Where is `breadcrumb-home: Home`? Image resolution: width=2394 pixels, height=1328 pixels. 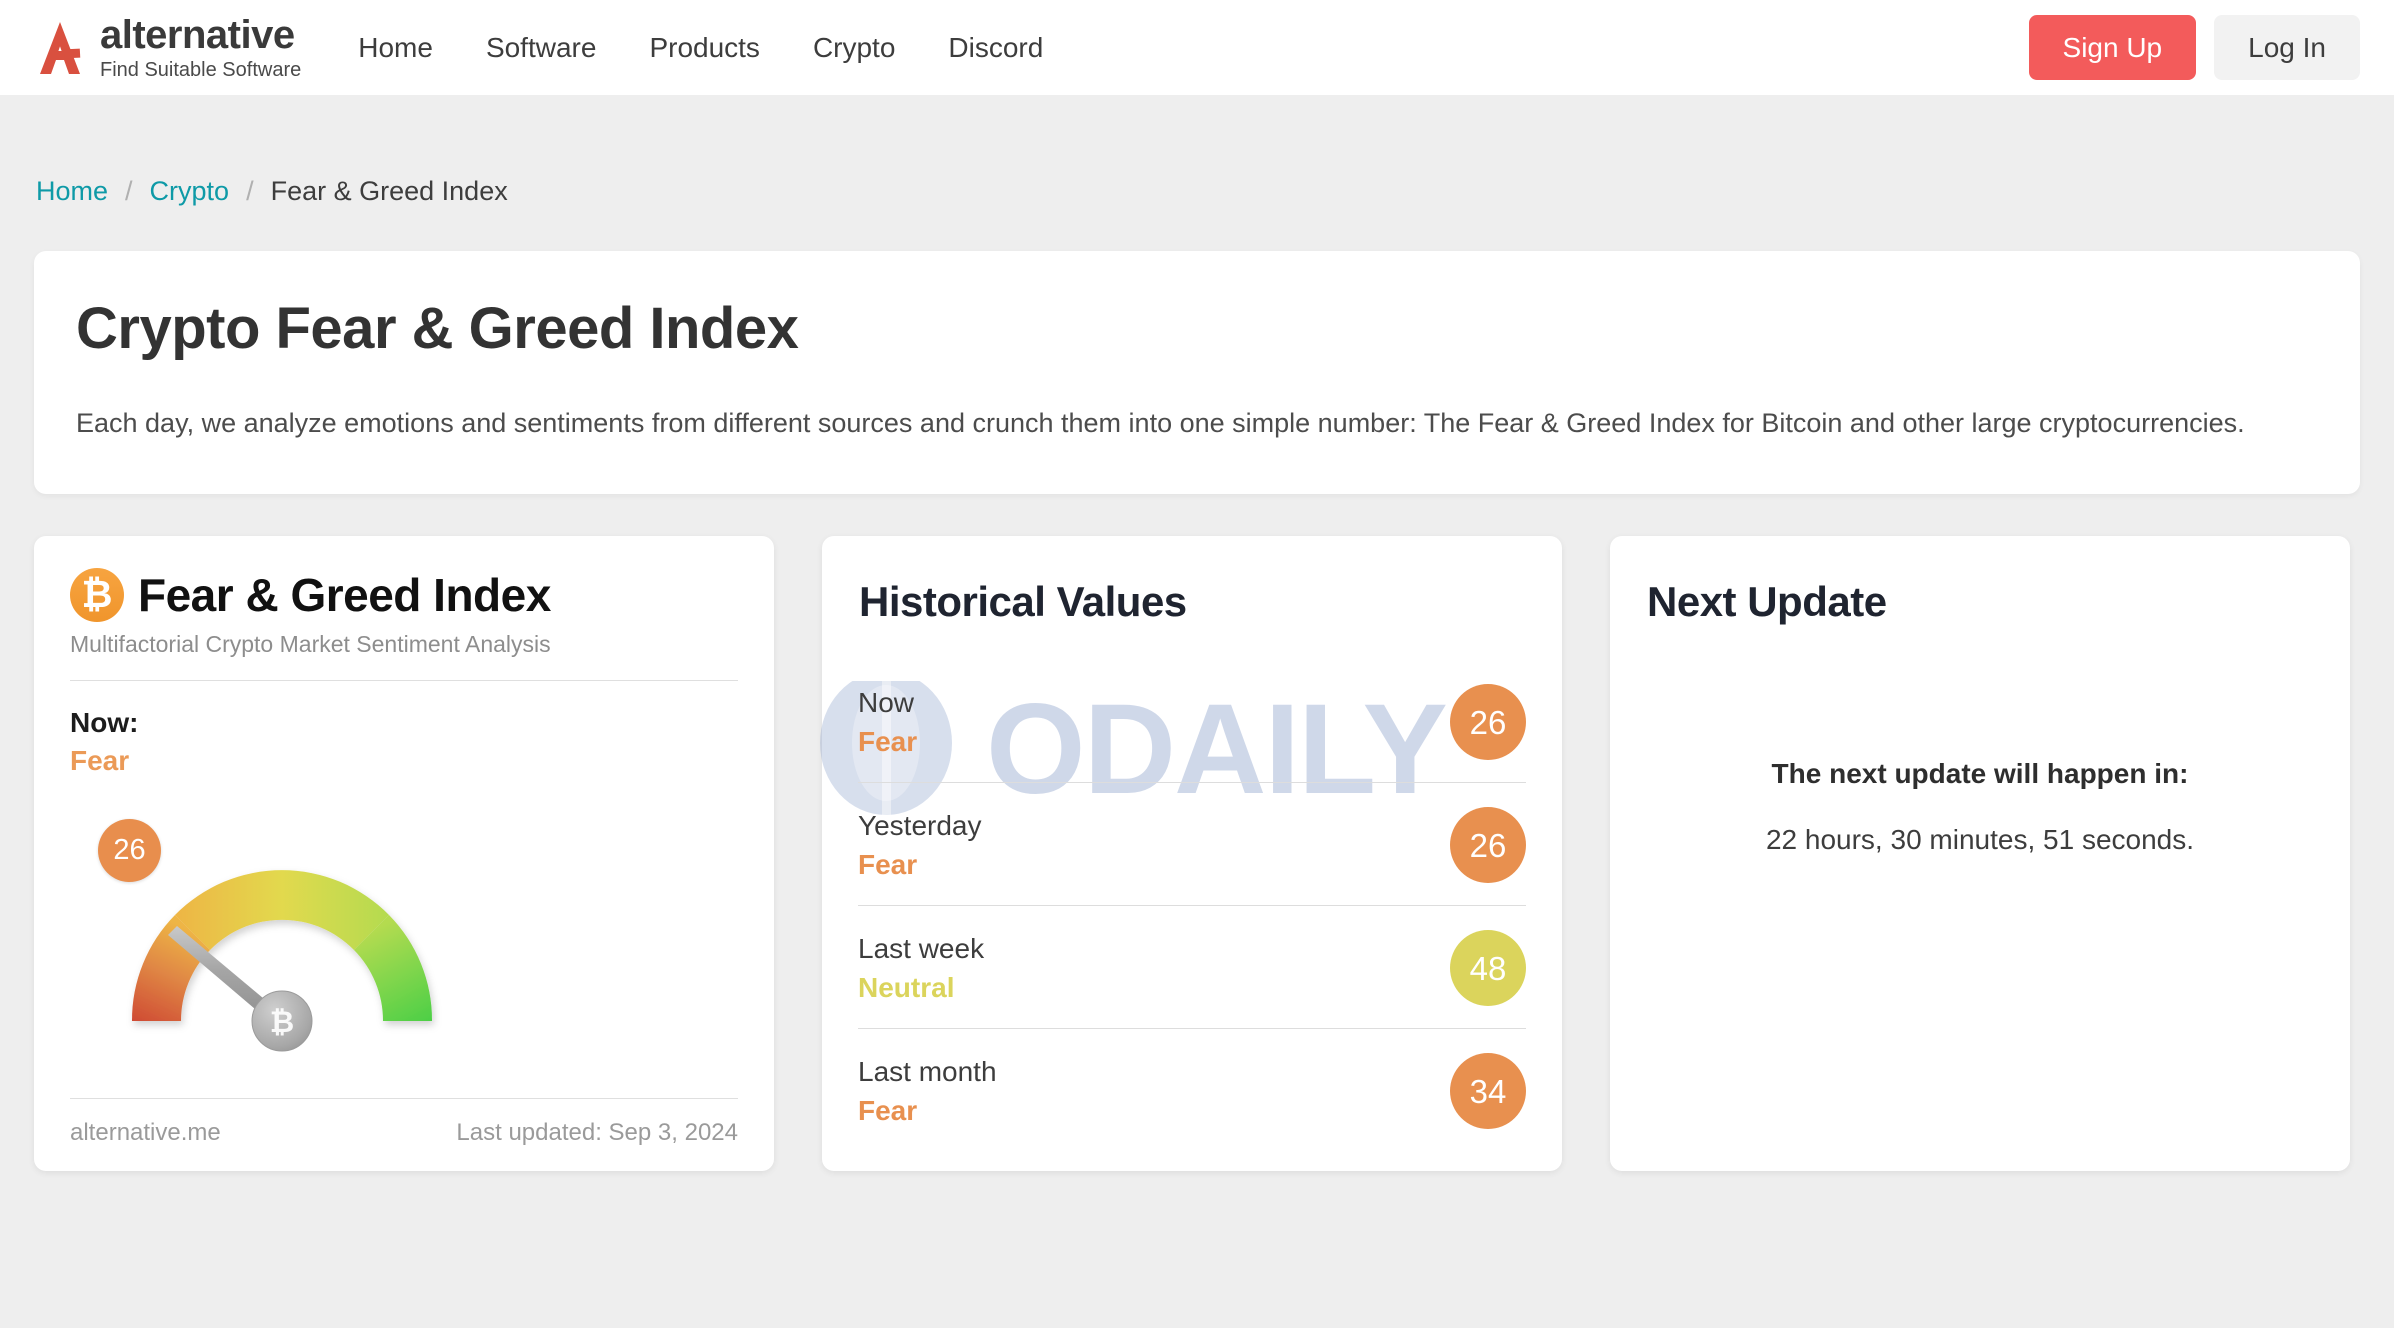 breadcrumb-home: Home is located at coordinates (72, 191).